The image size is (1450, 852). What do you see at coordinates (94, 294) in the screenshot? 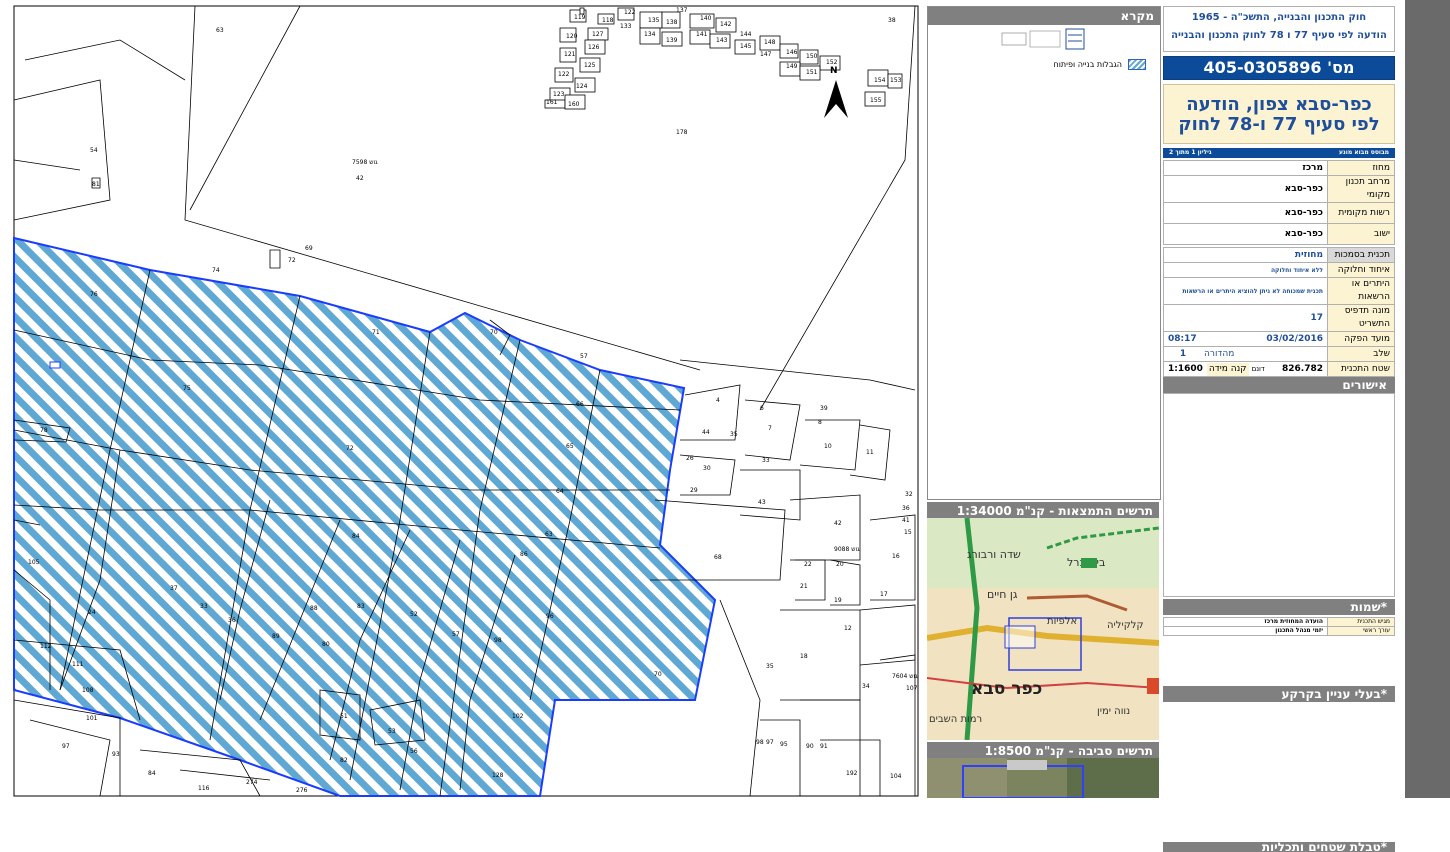
I see `svg-text: 76` at bounding box center [94, 294].